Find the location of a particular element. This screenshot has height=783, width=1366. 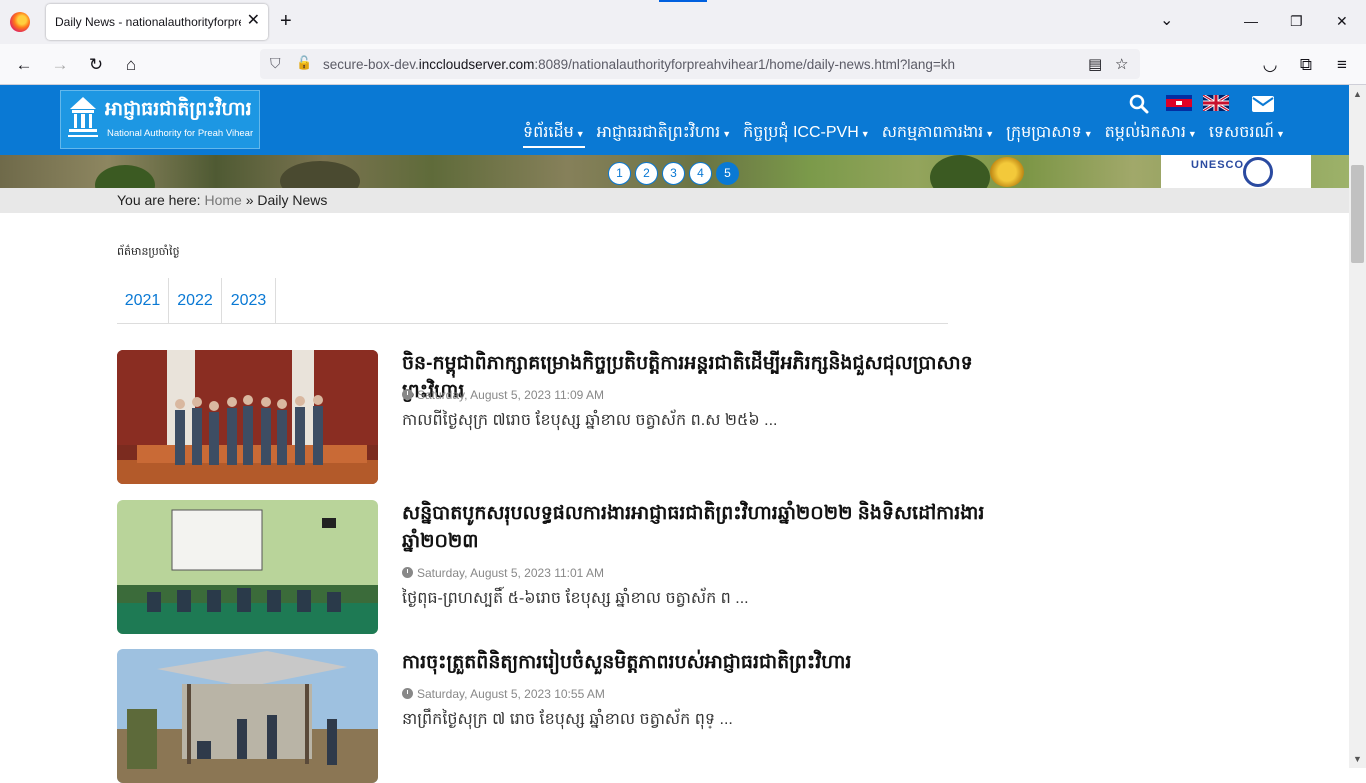

logo-khmer-text: អាជ្ញាធរជាតិព្រះវិហារ is located at coordinates (178, 109).